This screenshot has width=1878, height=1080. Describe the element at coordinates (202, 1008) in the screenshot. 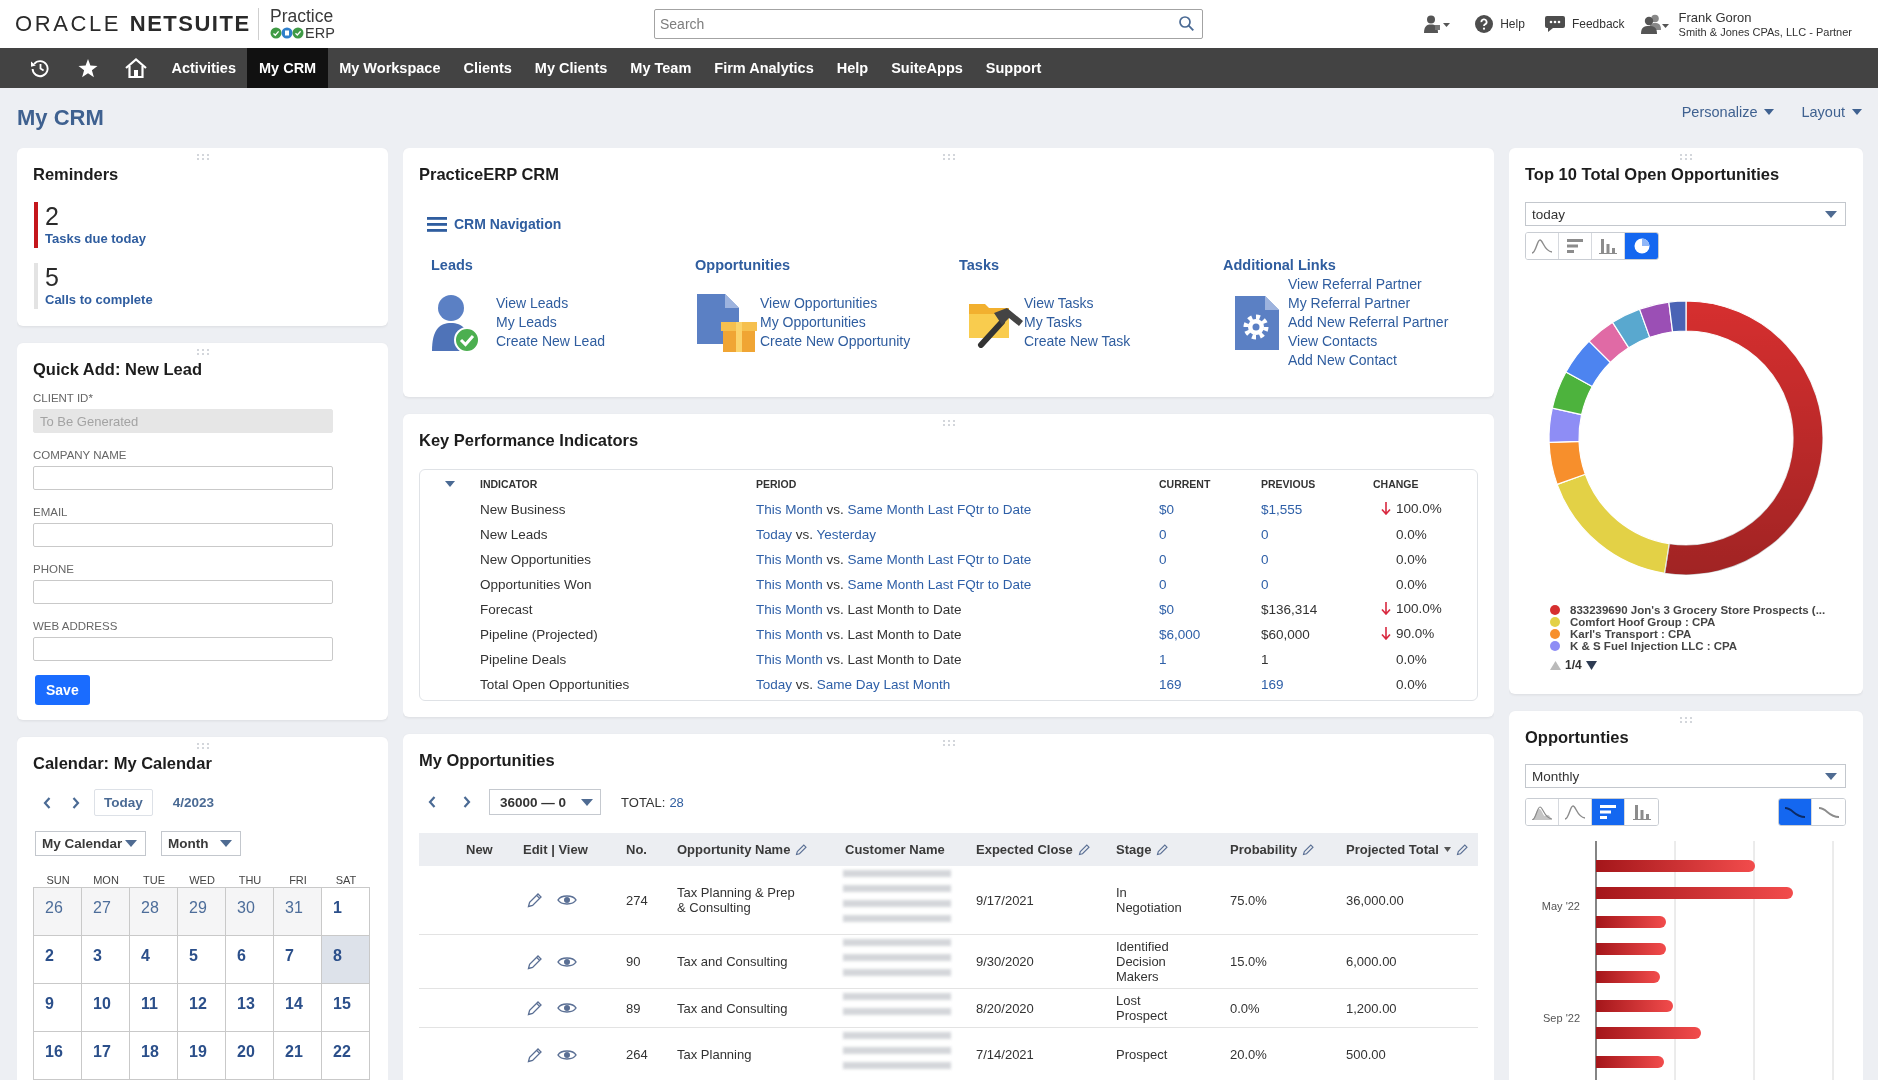

I see `calendar-day: 12` at that location.